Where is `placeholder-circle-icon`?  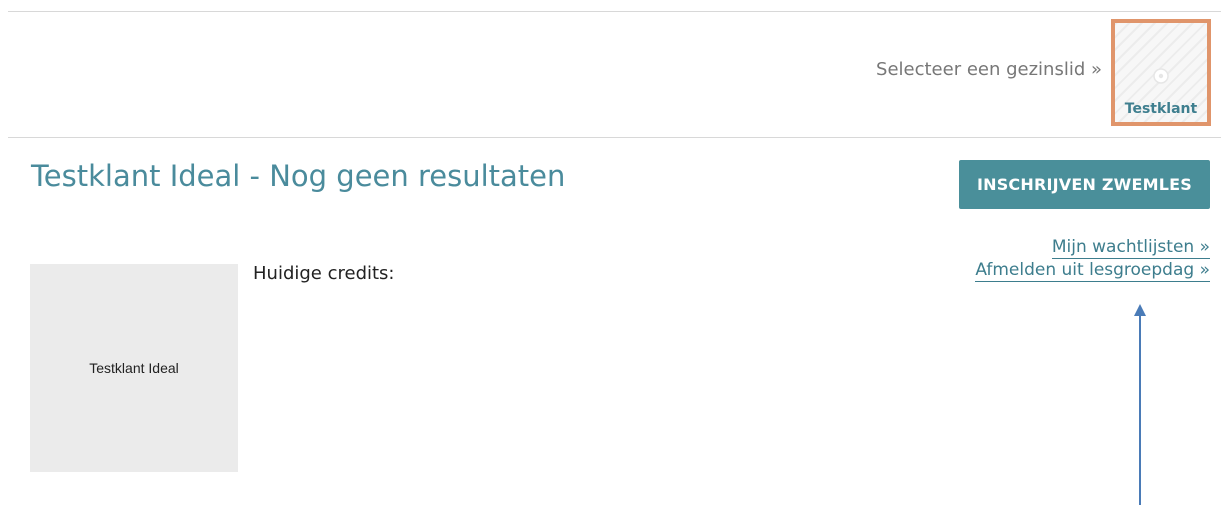 placeholder-circle-icon is located at coordinates (1161, 76).